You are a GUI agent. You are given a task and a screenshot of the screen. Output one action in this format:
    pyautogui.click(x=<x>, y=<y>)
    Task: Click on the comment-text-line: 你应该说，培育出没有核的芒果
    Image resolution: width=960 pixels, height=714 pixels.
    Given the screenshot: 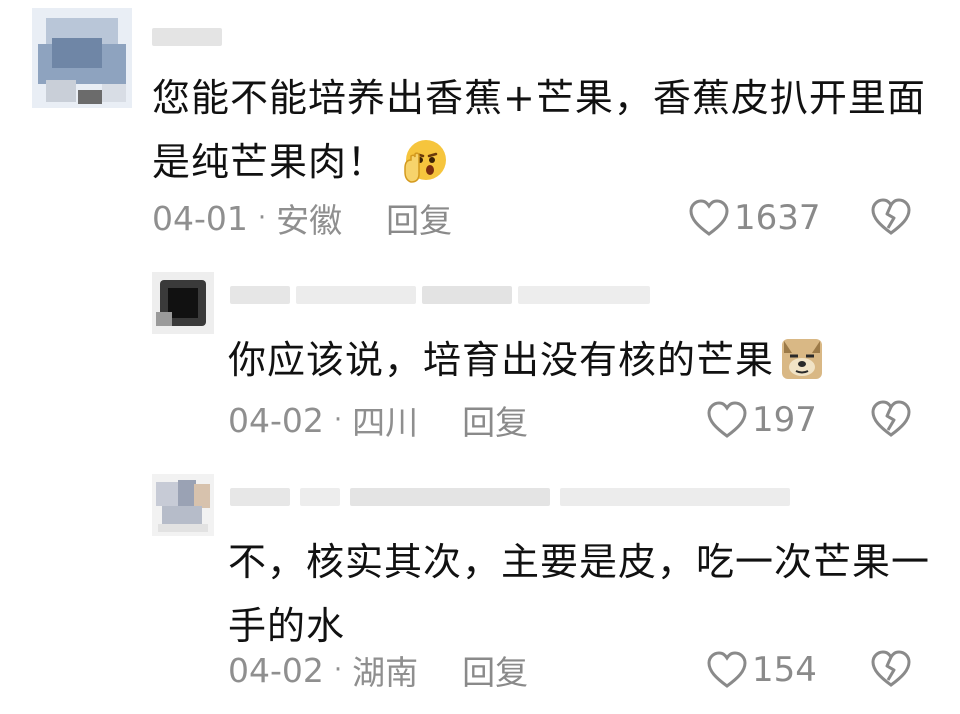 What is the action you would take?
    pyautogui.click(x=527, y=360)
    